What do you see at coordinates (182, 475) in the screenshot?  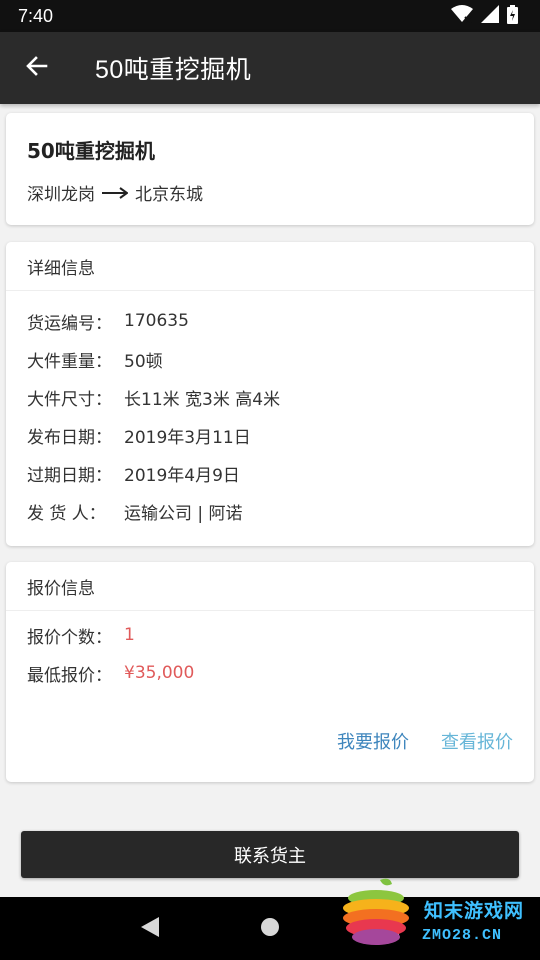 I see `detail-value: 2019年4月9日` at bounding box center [182, 475].